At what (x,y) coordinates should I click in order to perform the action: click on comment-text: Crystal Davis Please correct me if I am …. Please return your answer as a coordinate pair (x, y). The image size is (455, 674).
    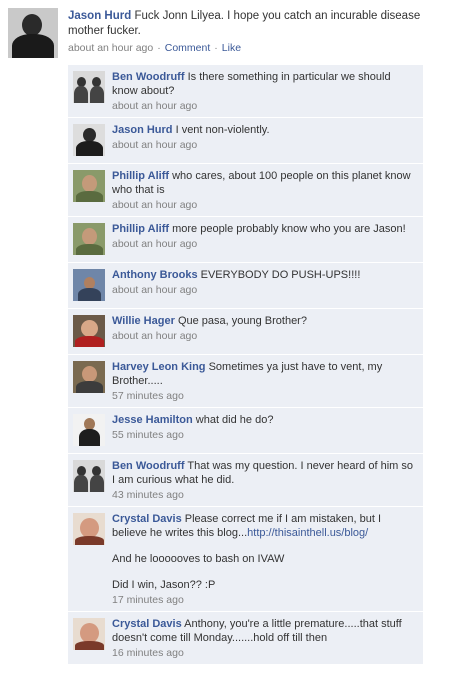
    Looking at the image, I should click on (264, 552).